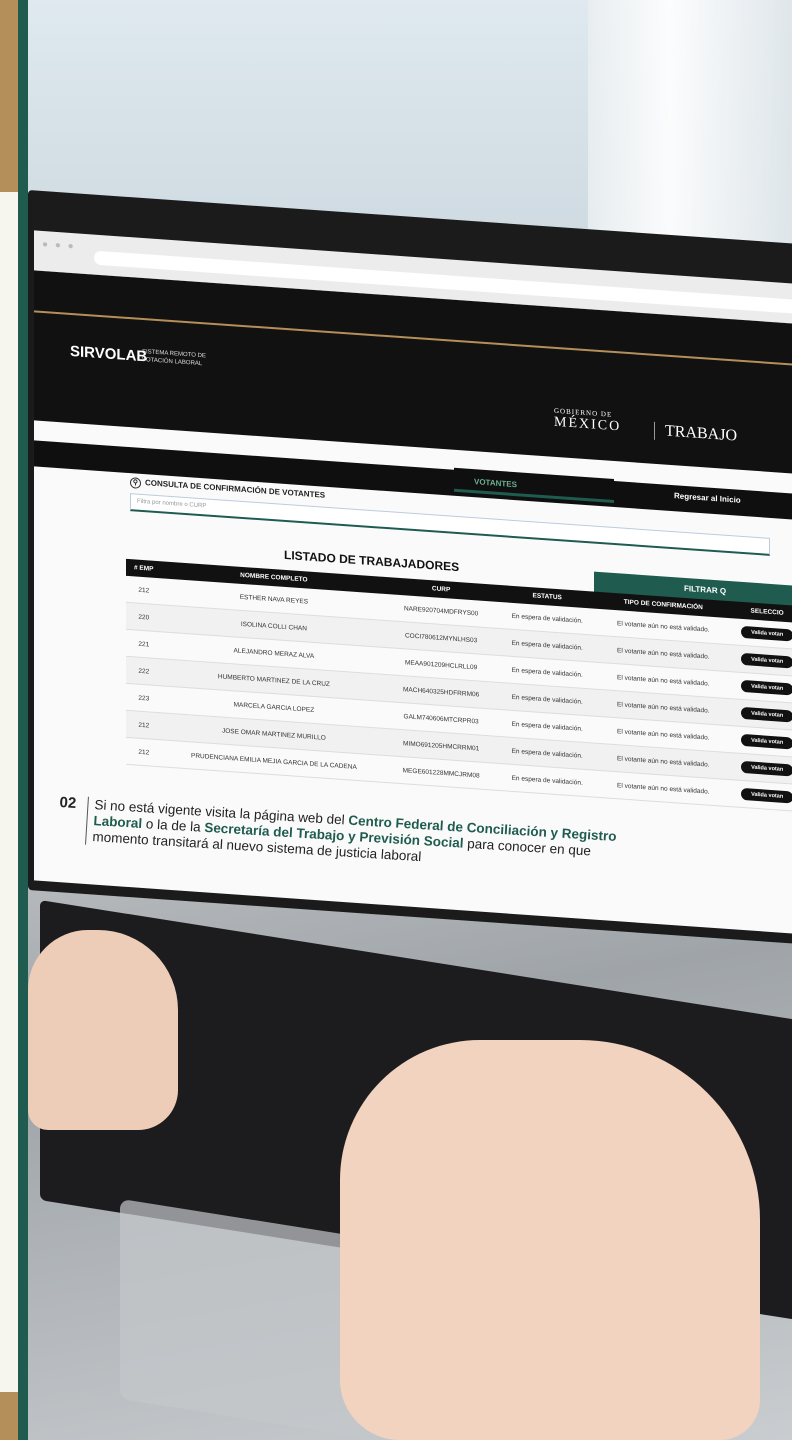  I want to click on left-hand, so click(103, 1030).